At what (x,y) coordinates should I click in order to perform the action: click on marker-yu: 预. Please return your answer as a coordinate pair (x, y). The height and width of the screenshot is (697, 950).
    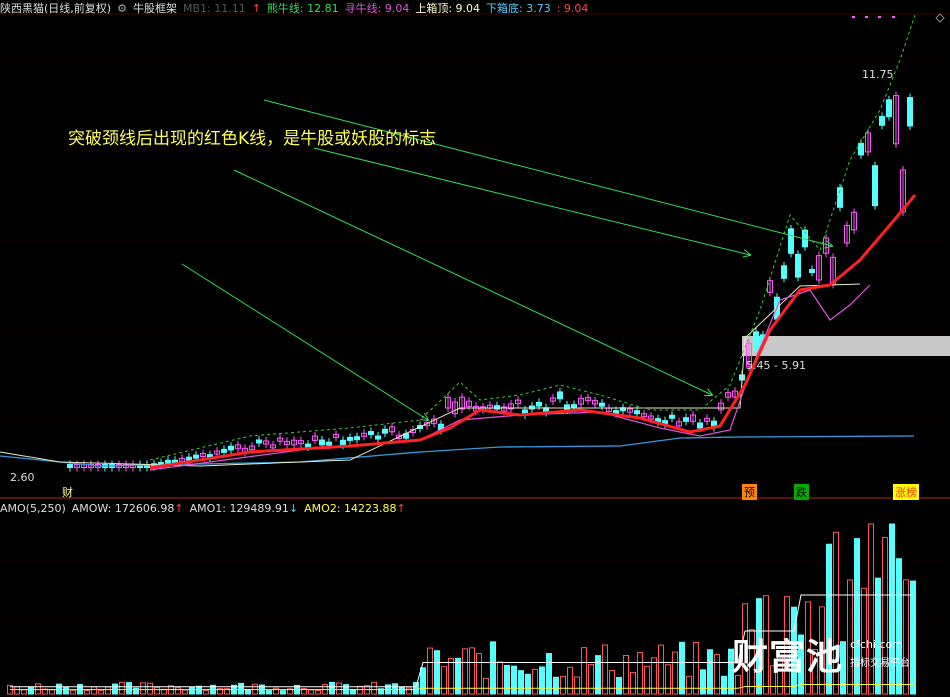
    Looking at the image, I should click on (749, 492).